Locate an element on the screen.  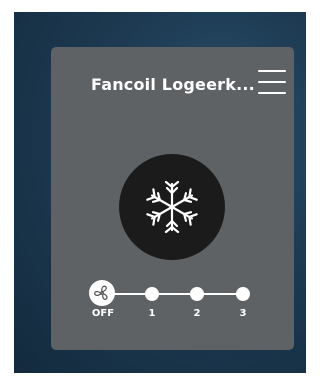
fan-level-3-stop is located at coordinates (243, 294).